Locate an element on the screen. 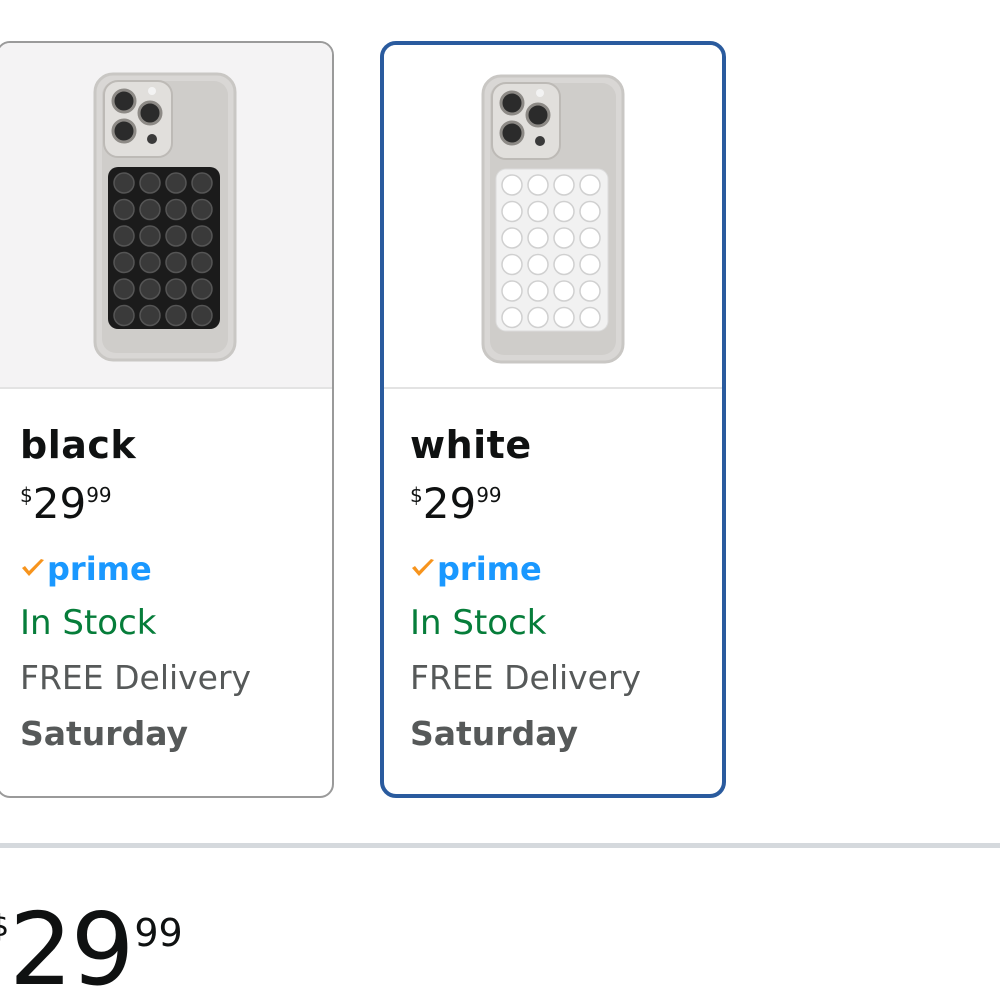 Image resolution: width=1000 pixels, height=1000 pixels. product-image-white is located at coordinates (553, 217).